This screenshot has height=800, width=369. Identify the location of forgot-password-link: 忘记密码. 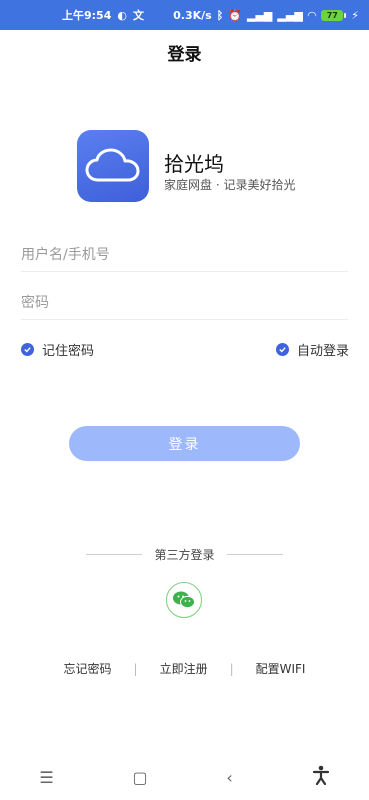
(88, 668).